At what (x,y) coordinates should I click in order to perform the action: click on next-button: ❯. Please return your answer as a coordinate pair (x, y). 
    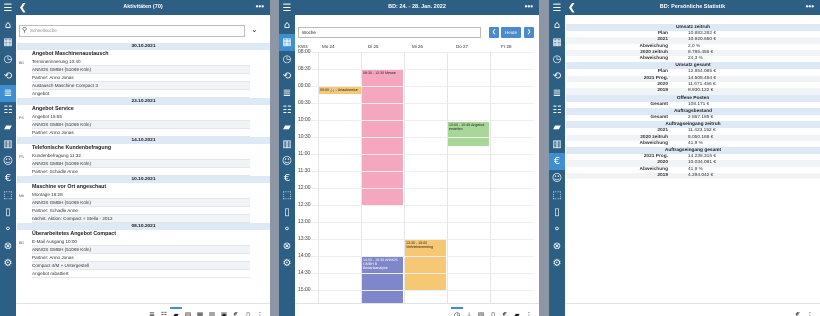
    Looking at the image, I should click on (529, 32).